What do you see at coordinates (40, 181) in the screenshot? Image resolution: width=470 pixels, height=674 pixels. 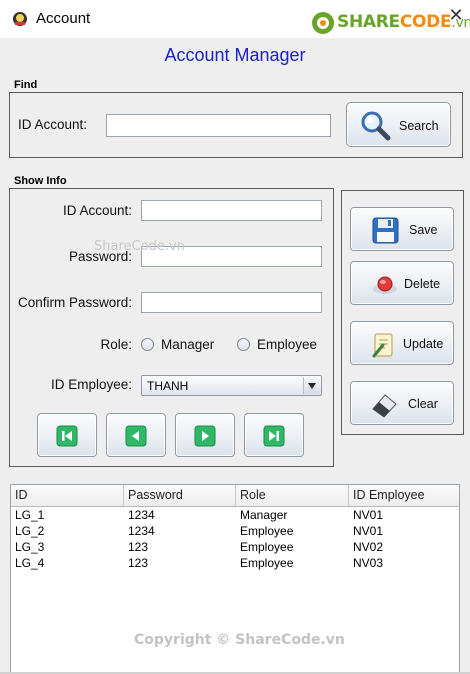 I see `show-info-group-title: Show Info` at bounding box center [40, 181].